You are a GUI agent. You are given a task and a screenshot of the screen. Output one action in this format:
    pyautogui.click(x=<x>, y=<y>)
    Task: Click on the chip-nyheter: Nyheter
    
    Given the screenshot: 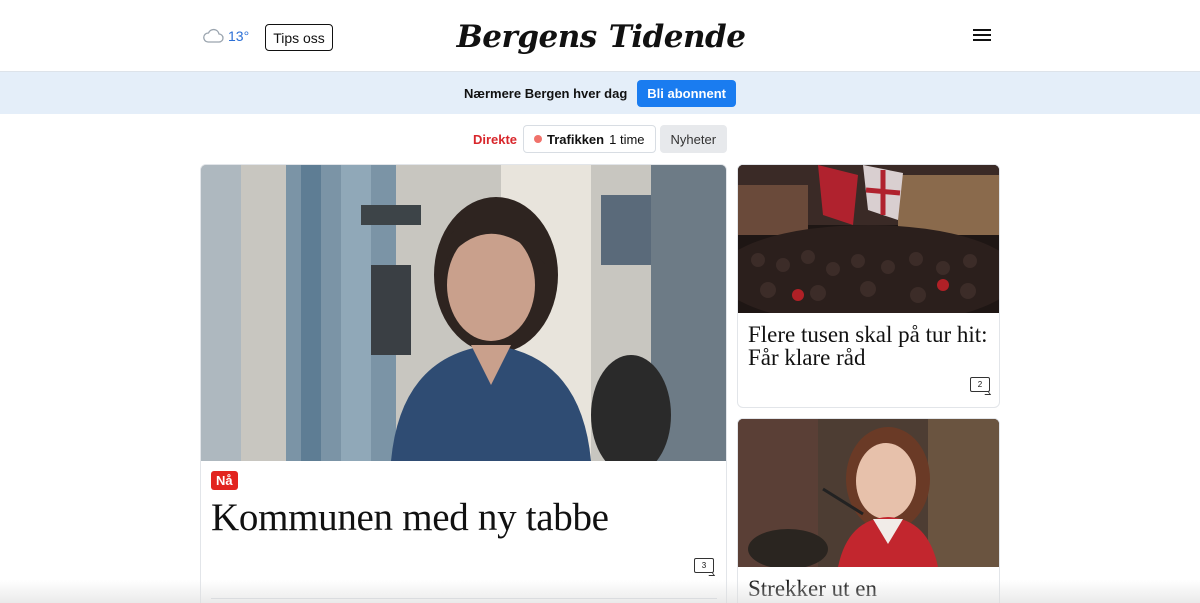 What is the action you would take?
    pyautogui.click(x=693, y=139)
    